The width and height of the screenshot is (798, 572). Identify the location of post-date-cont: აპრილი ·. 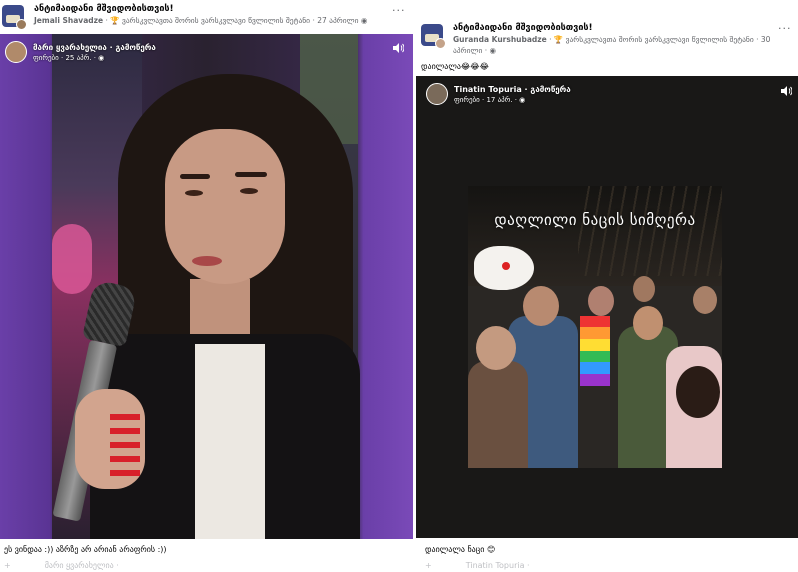
(470, 50).